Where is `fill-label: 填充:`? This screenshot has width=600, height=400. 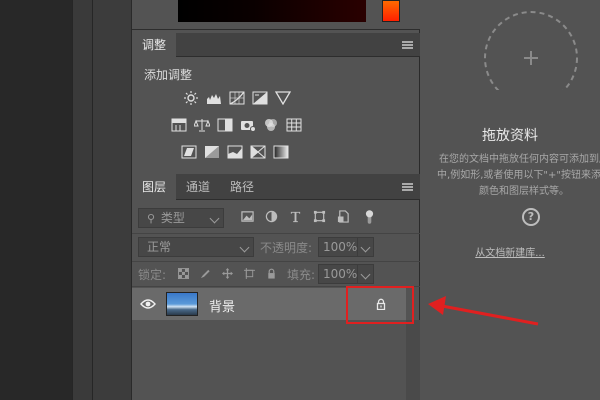 fill-label: 填充: is located at coordinates (301, 275).